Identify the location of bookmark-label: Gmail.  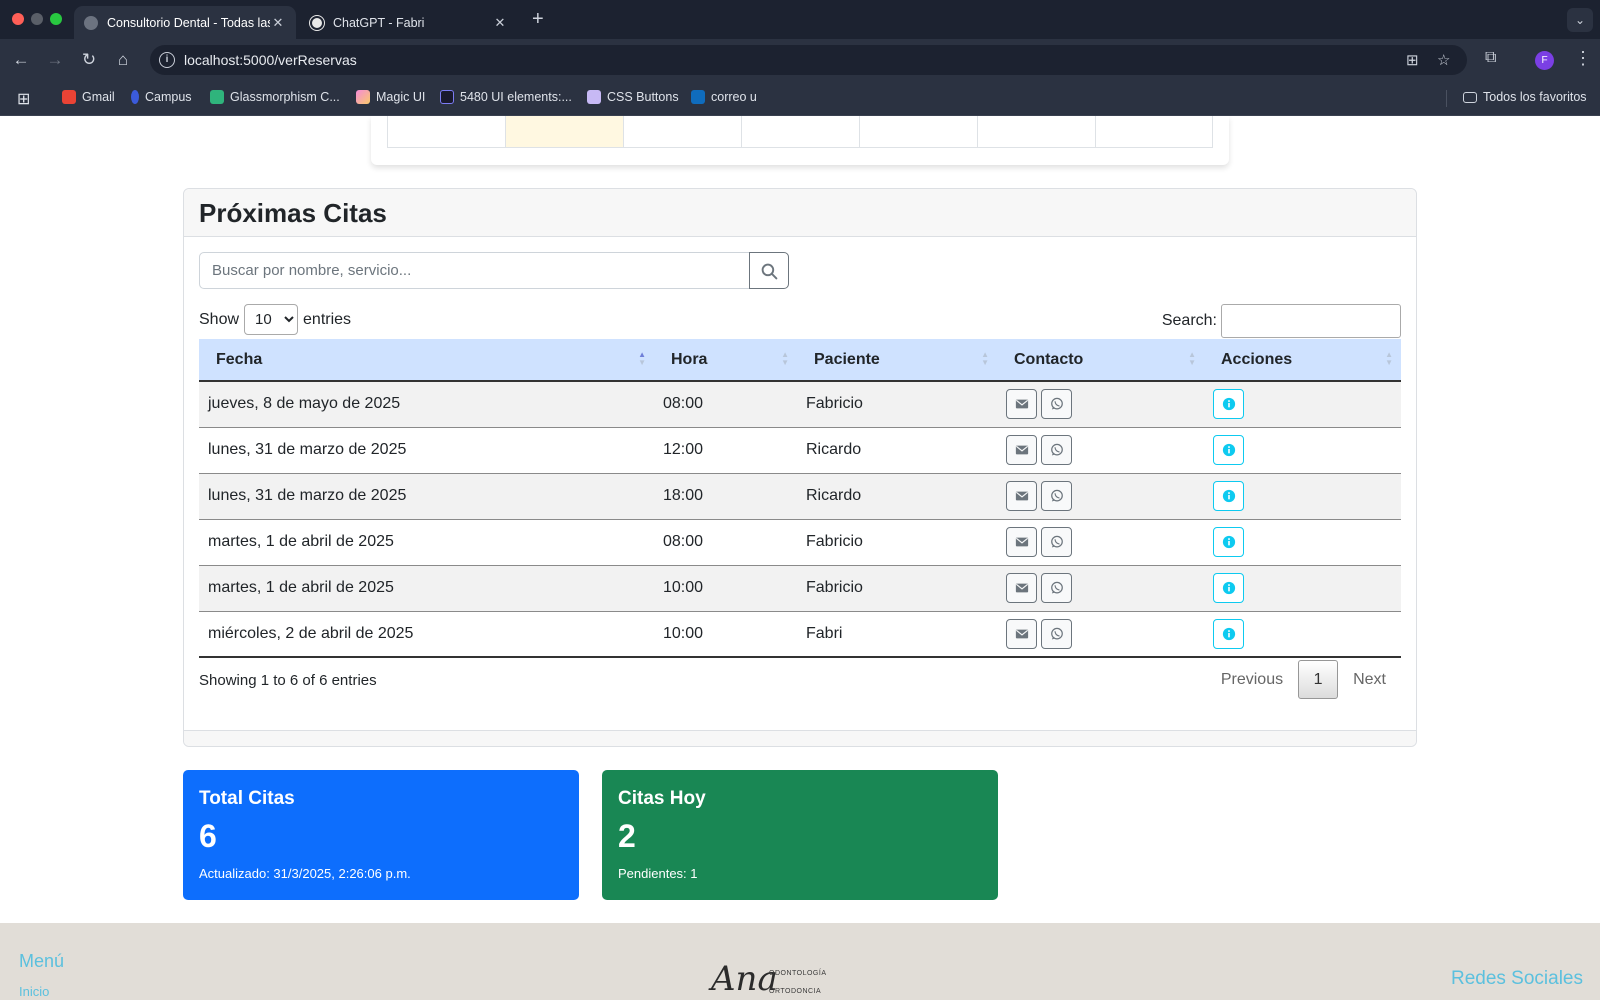
(98, 97).